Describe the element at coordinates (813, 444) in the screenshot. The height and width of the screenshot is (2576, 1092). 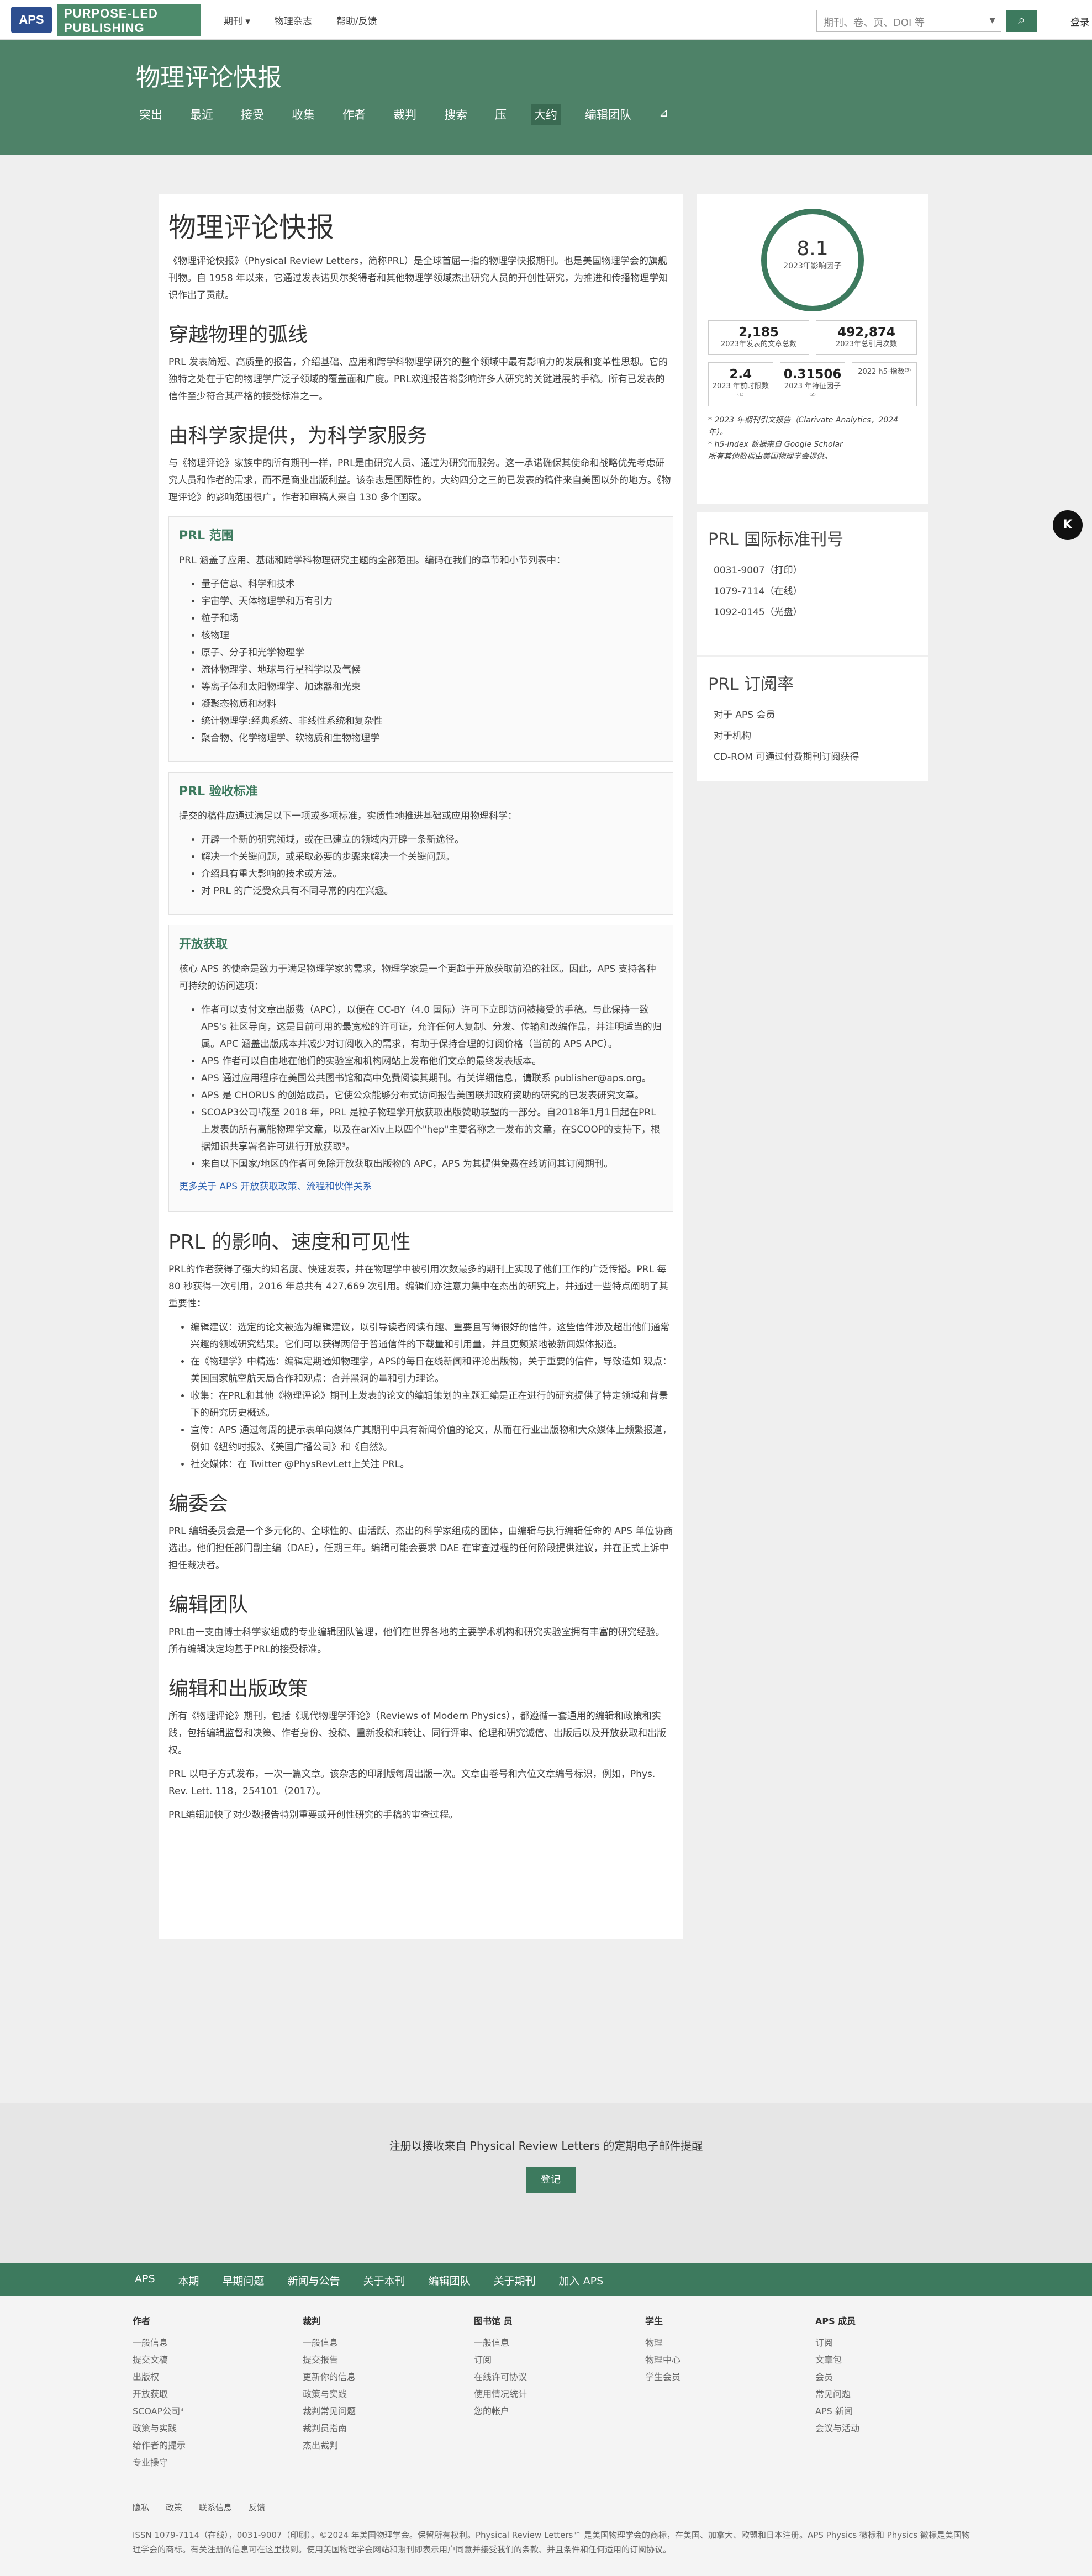
I see `metrics-note: * h5-index 数据来自 Google Scholar` at that location.